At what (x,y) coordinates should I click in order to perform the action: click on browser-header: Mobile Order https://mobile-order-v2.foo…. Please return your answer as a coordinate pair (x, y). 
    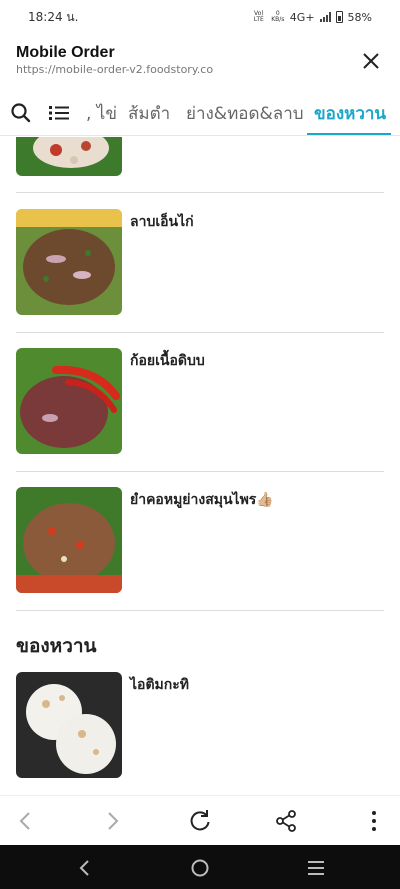
    Looking at the image, I should click on (200, 60).